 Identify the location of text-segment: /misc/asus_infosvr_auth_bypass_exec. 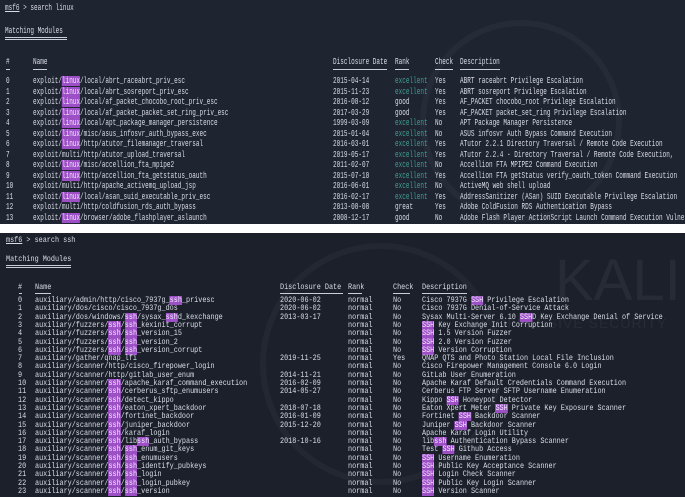
(143, 133).